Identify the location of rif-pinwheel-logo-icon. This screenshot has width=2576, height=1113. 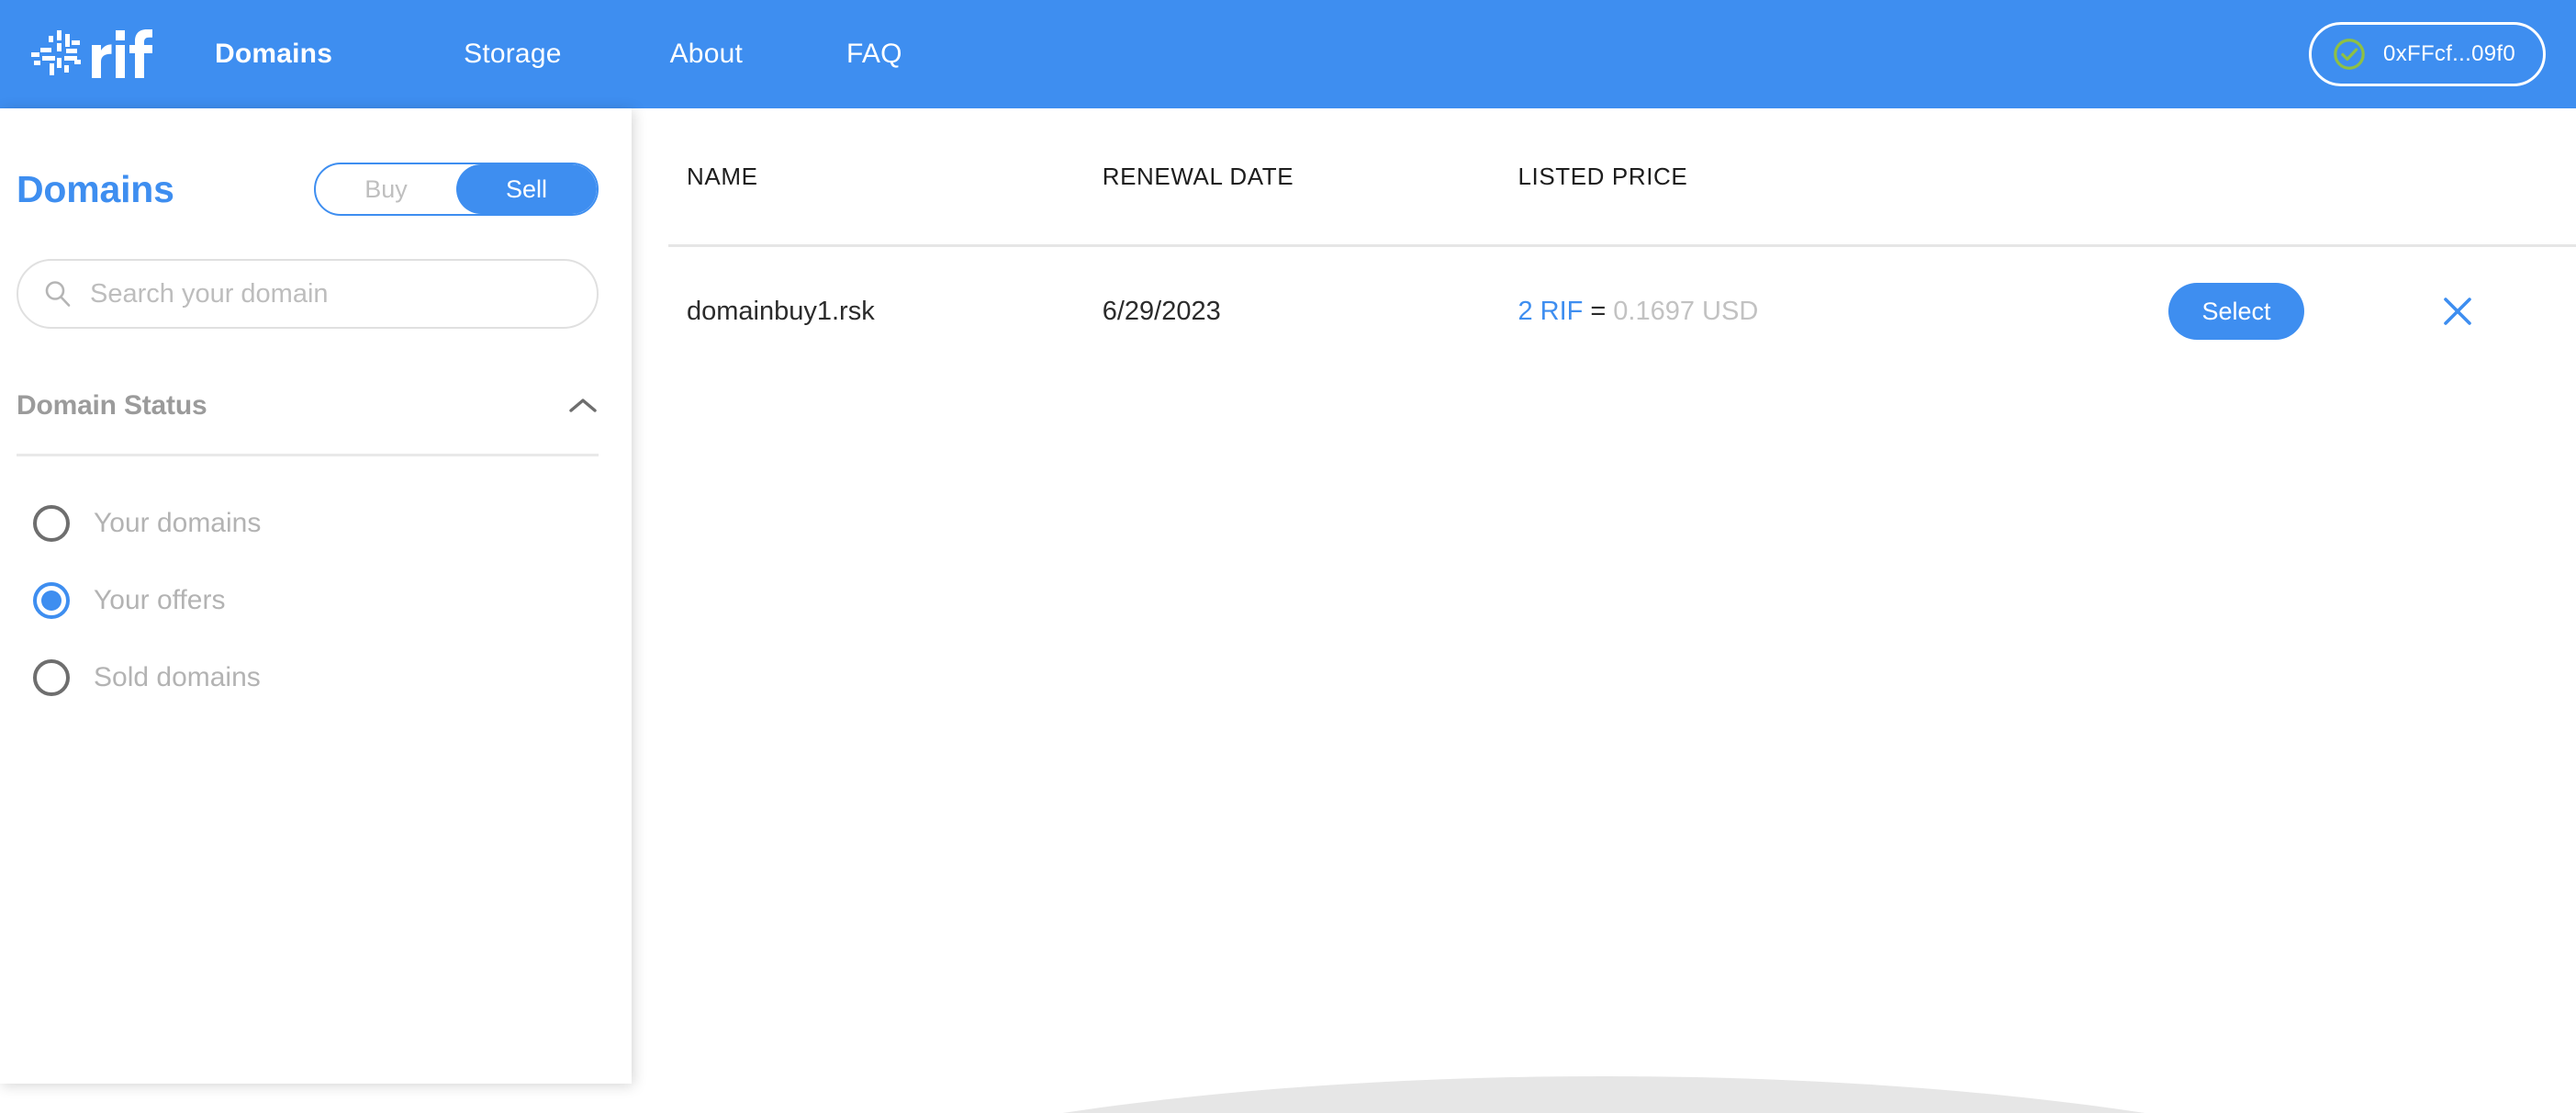
(91, 54).